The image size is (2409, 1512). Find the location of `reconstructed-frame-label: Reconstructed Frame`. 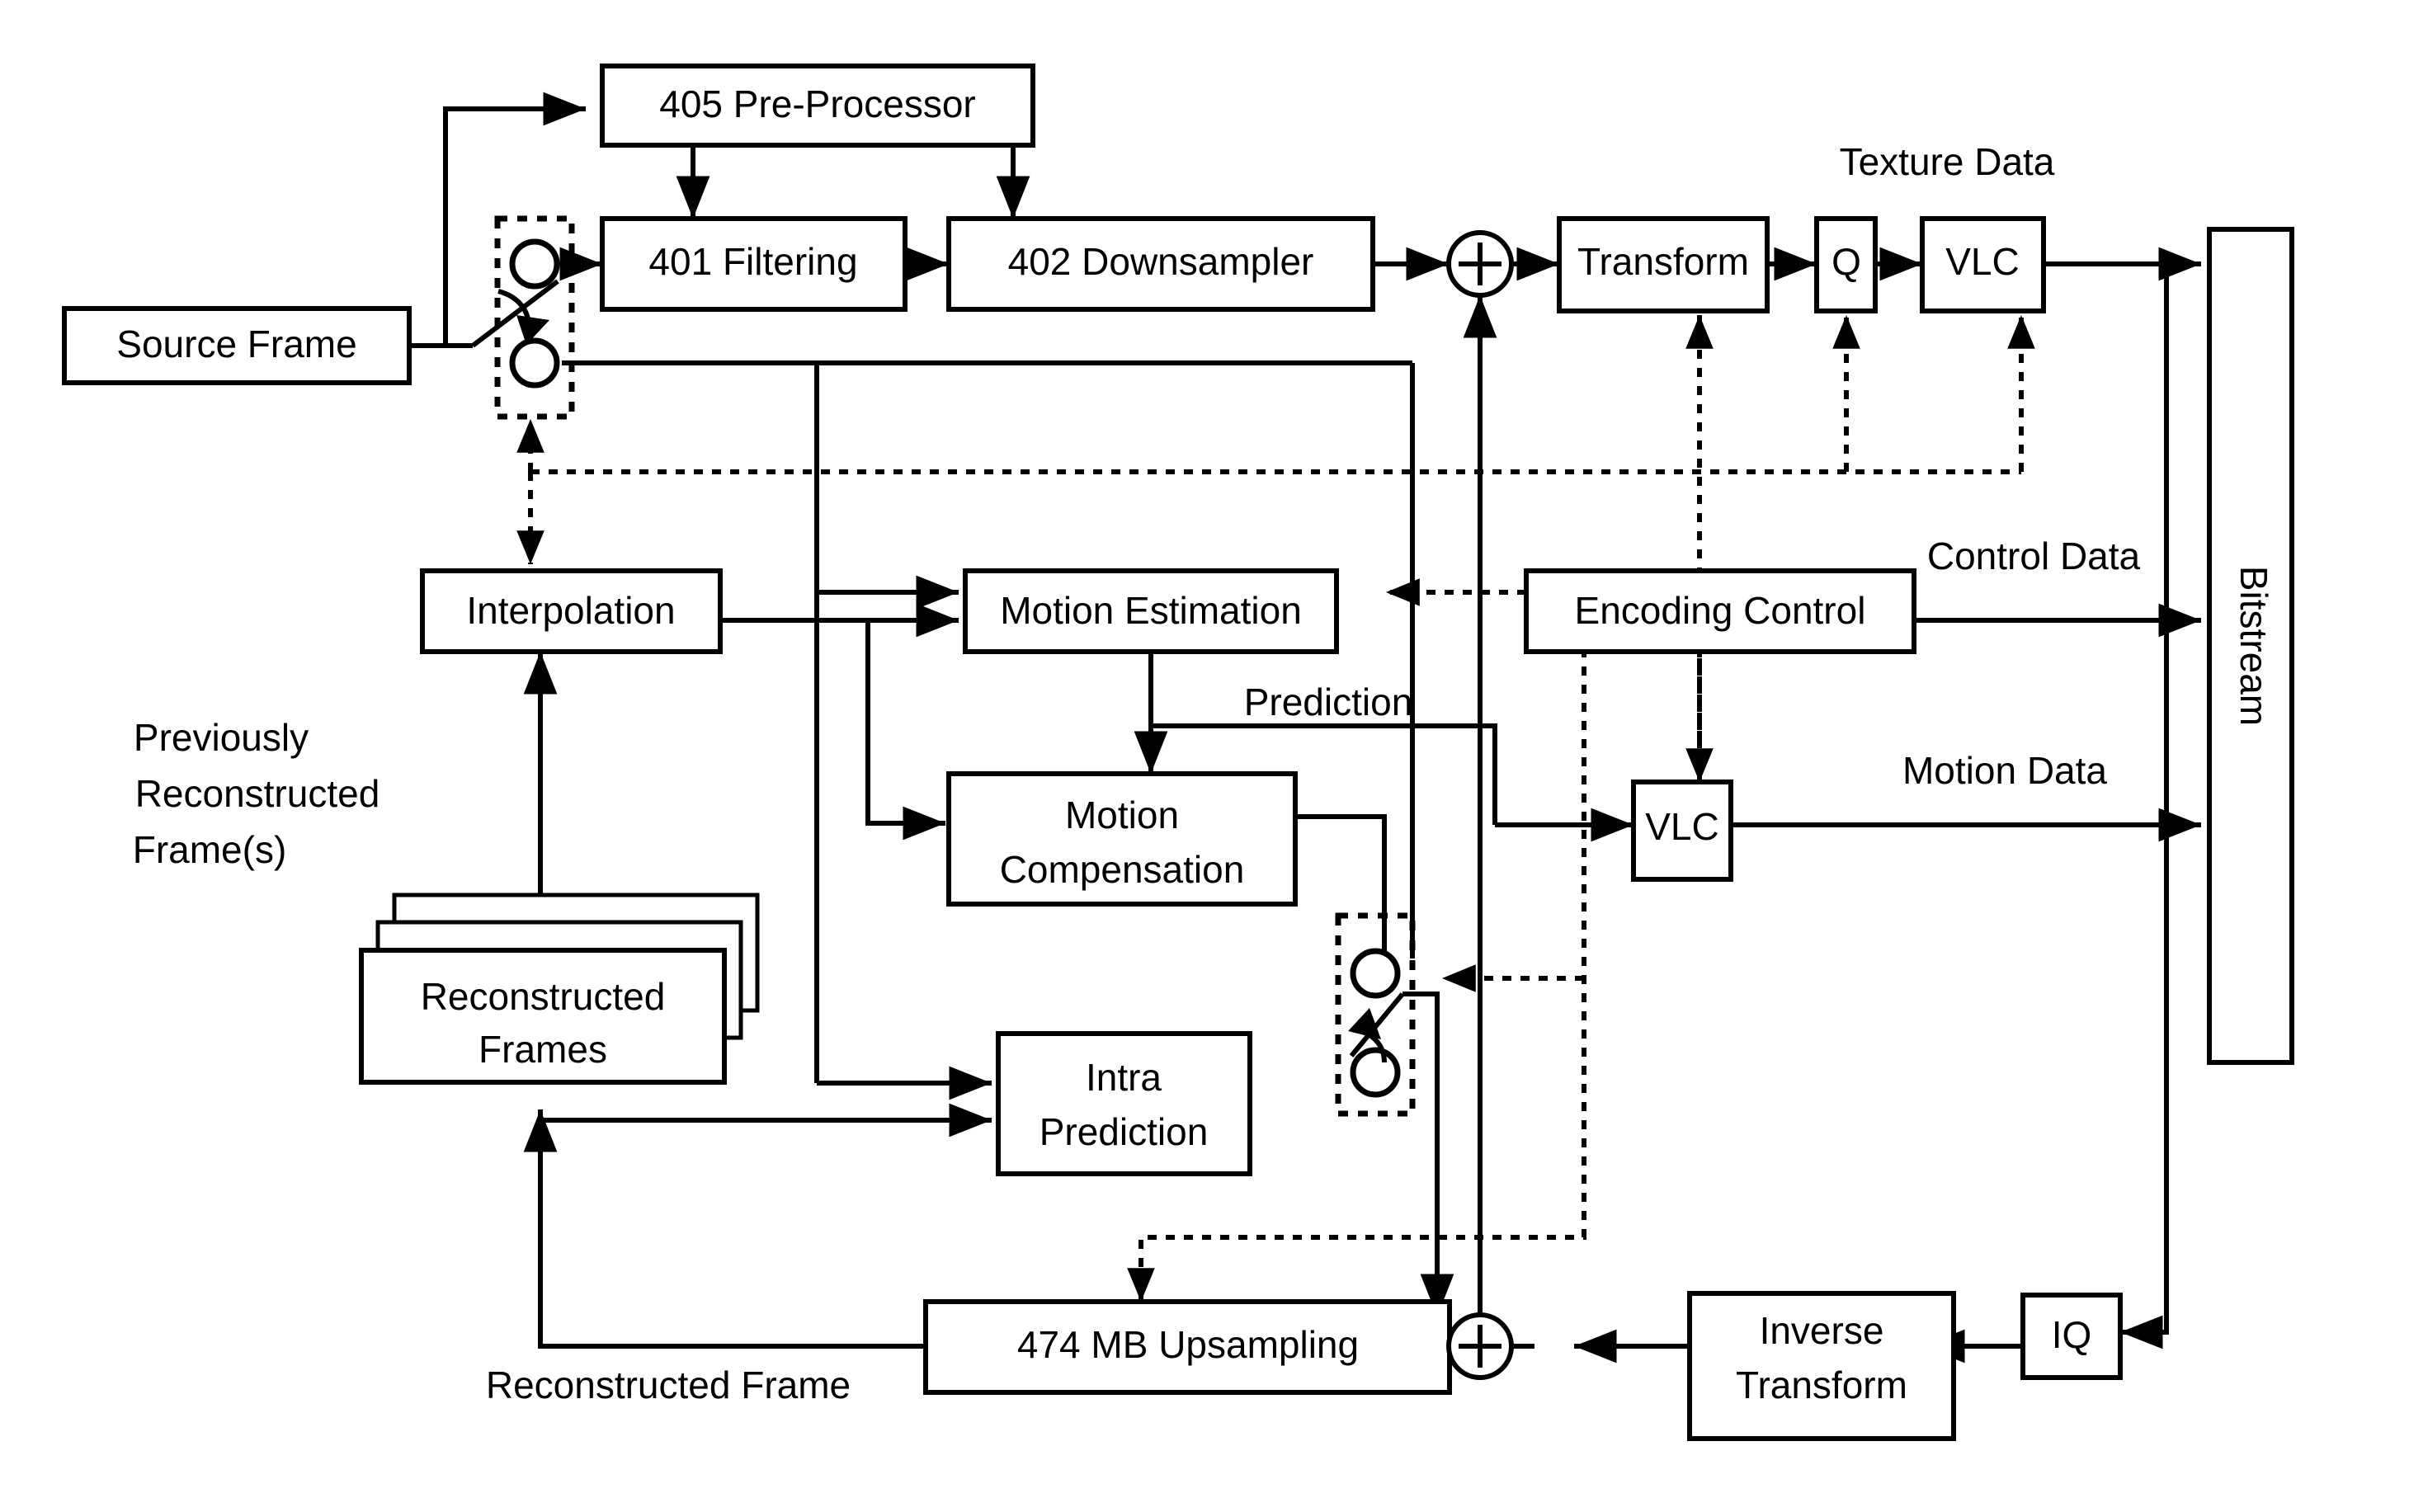

reconstructed-frame-label: Reconstructed Frame is located at coordinates (668, 1385).